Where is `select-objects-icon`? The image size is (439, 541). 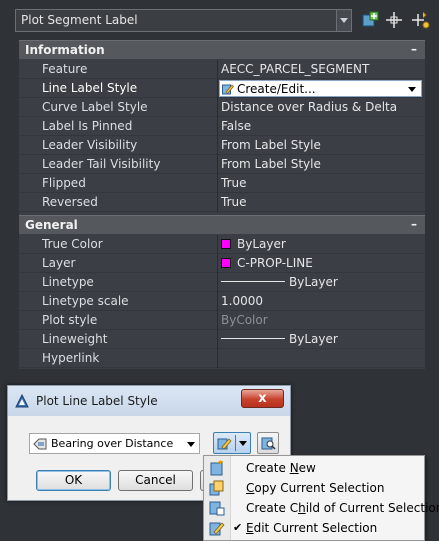
select-objects-icon is located at coordinates (420, 20).